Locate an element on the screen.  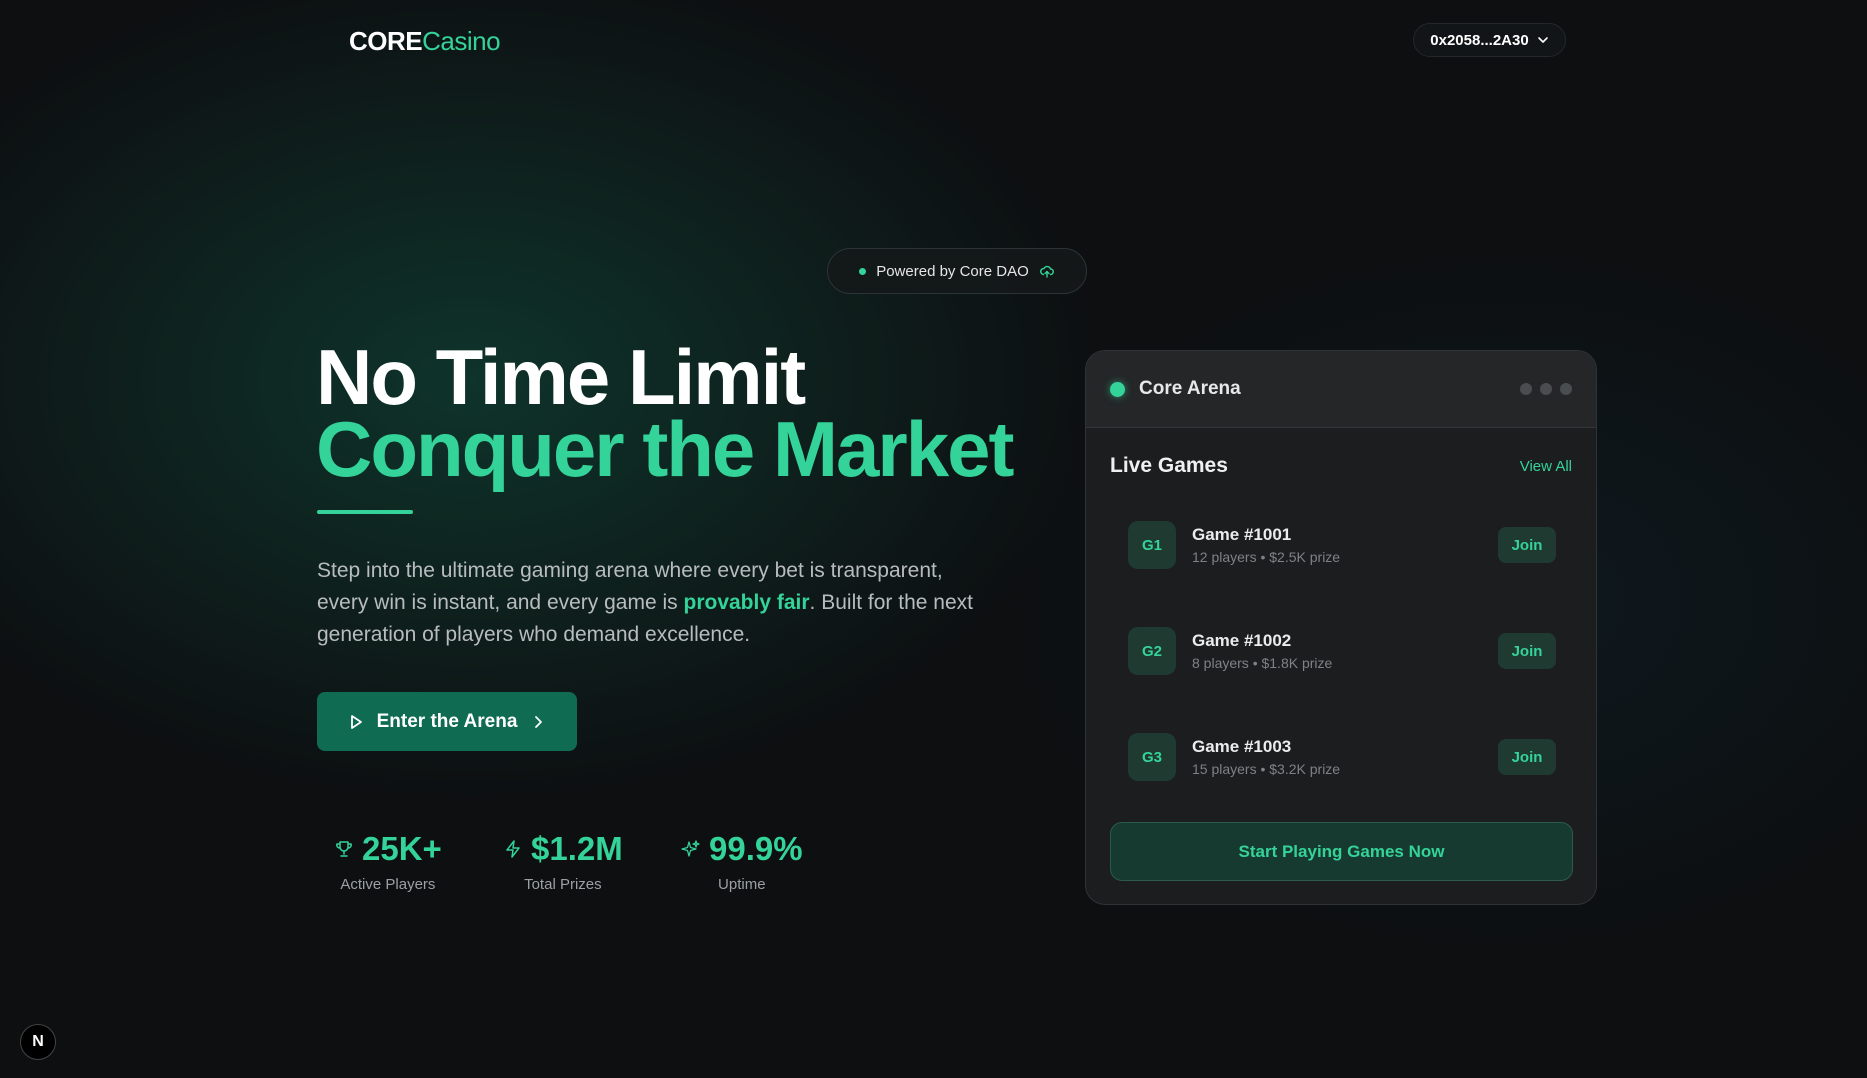
enter-arena-label: Enter the Arena is located at coordinates (447, 721).